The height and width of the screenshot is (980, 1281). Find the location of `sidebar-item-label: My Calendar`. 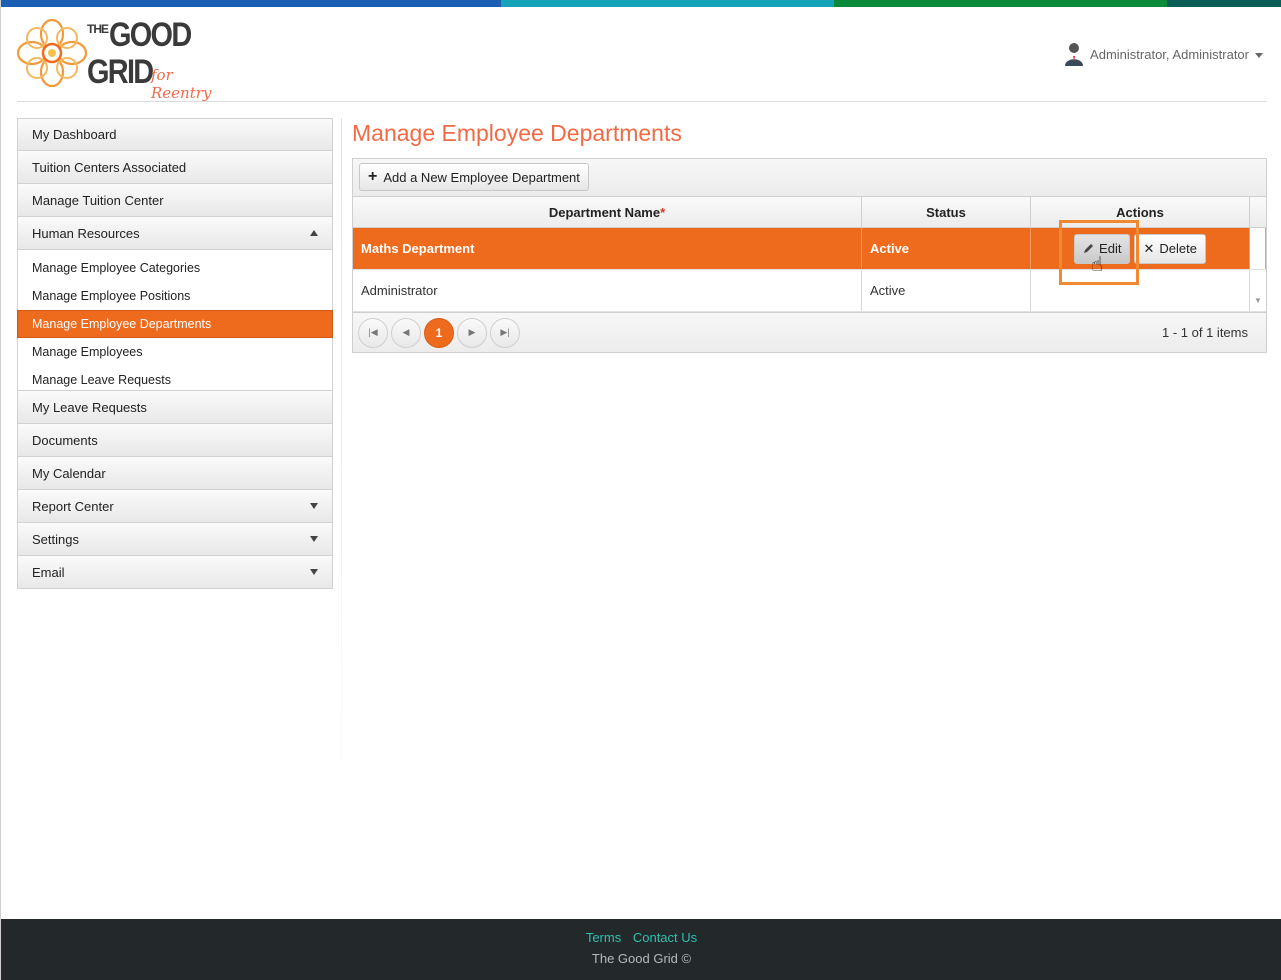

sidebar-item-label: My Calendar is located at coordinates (69, 473).